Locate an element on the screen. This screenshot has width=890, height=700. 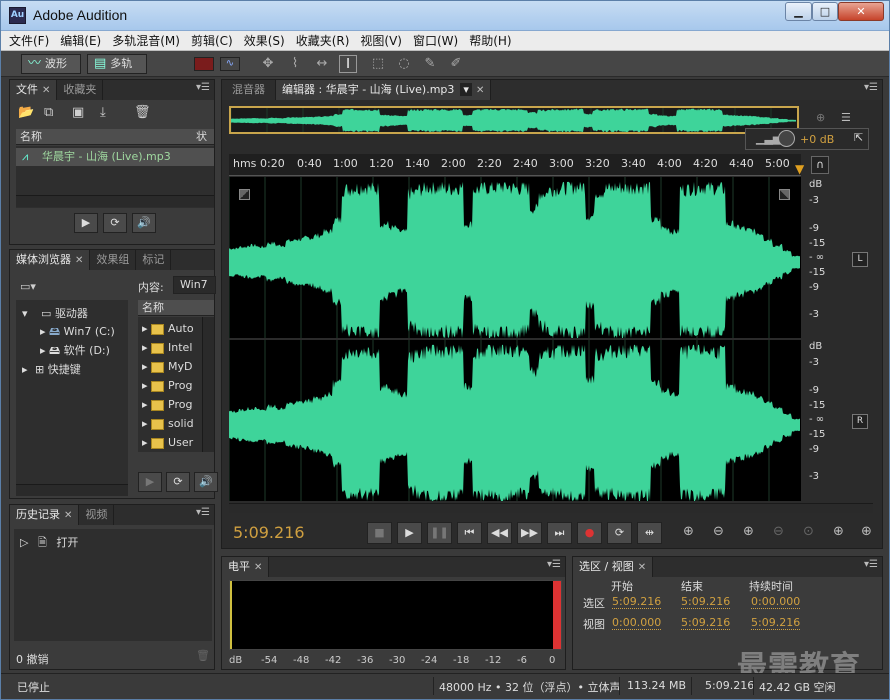
spectral-frequency-icon is located at coordinates (204, 64).